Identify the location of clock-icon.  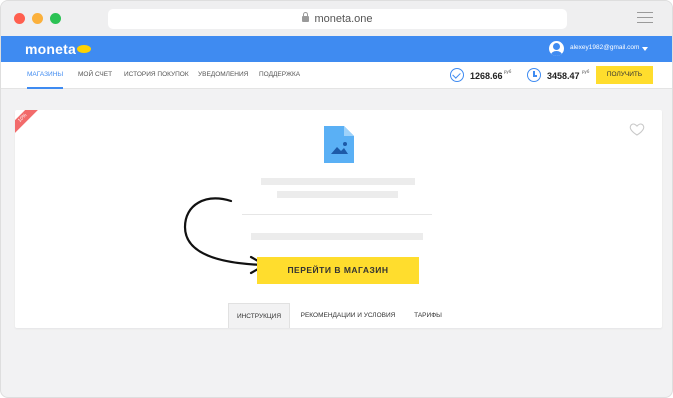
(534, 75).